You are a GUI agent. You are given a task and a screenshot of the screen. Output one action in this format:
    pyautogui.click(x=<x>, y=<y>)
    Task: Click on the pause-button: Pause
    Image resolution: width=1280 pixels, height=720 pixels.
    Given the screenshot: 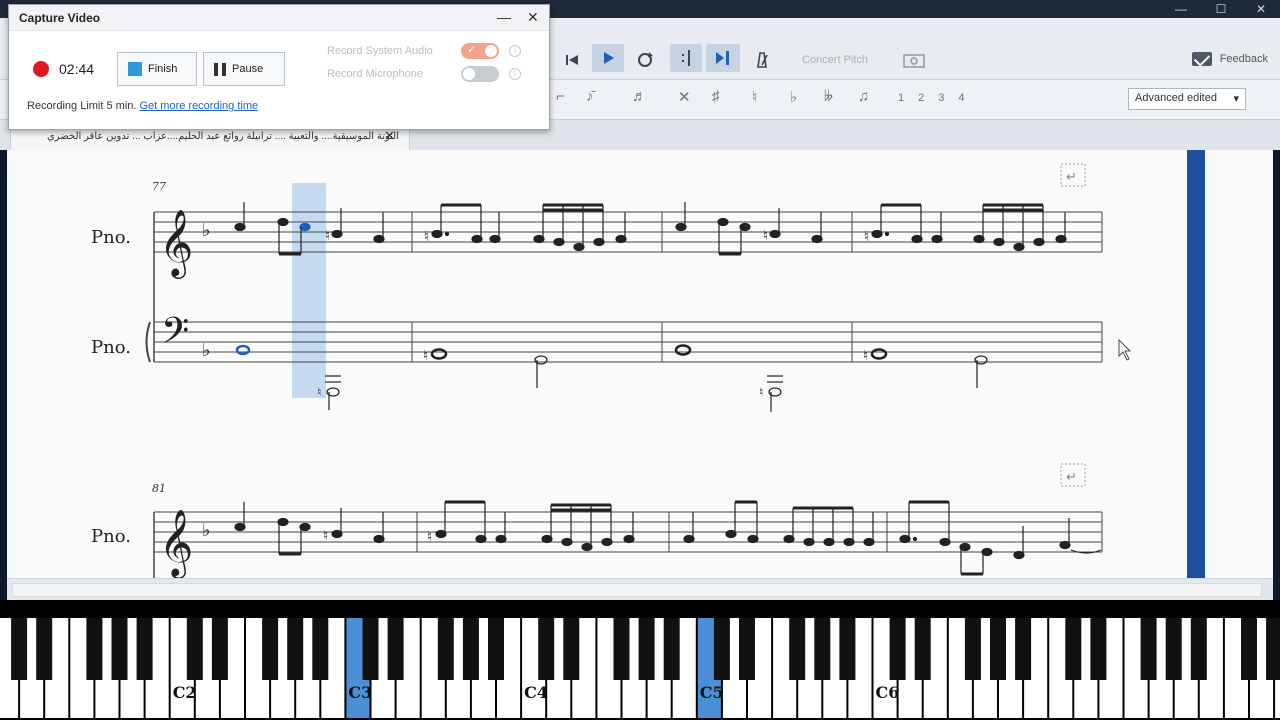 What is the action you would take?
    pyautogui.click(x=244, y=69)
    